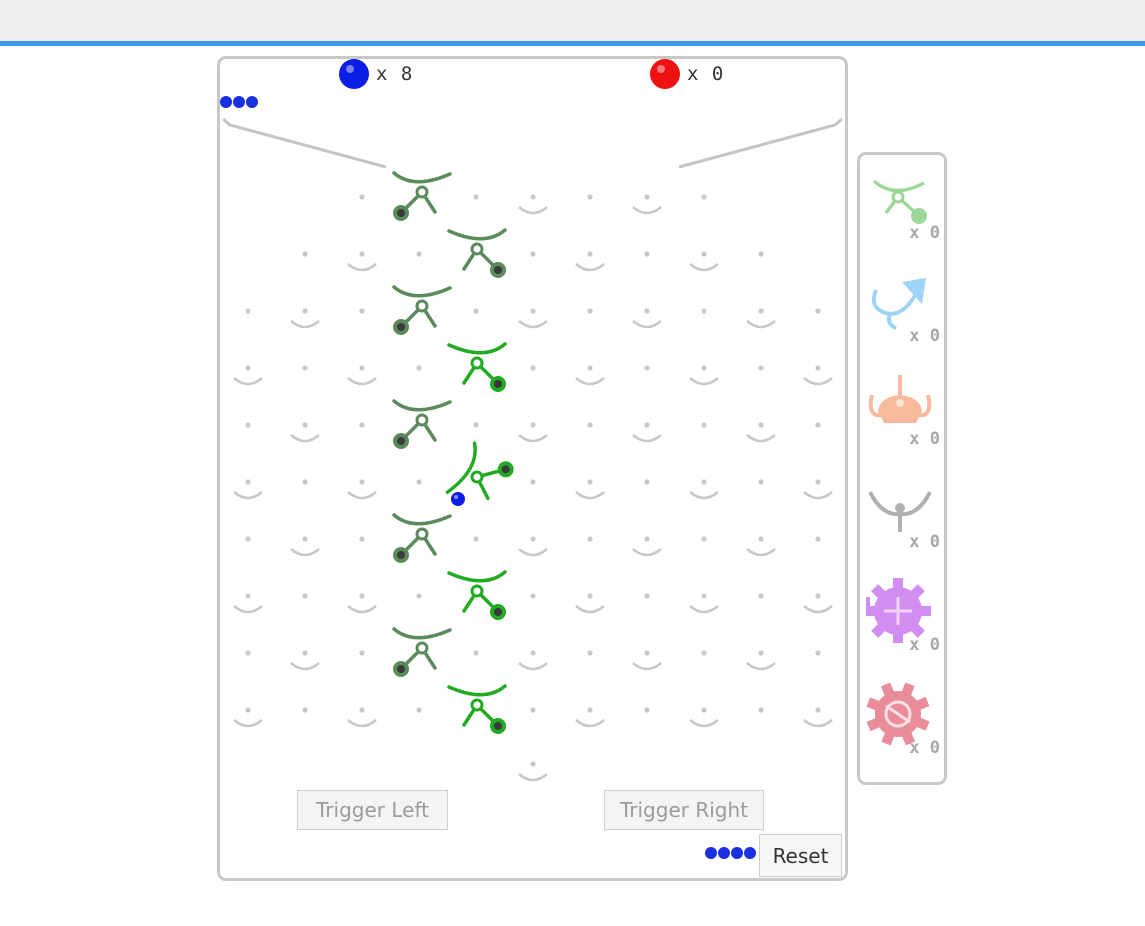 The image size is (1145, 926). I want to click on palette-item-gear-bit: x 0, so click(902, 621).